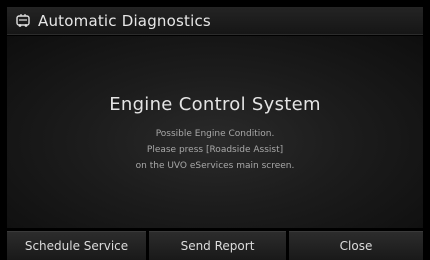 The width and height of the screenshot is (430, 260). I want to click on message-line: Possible Engine Condition., so click(215, 134).